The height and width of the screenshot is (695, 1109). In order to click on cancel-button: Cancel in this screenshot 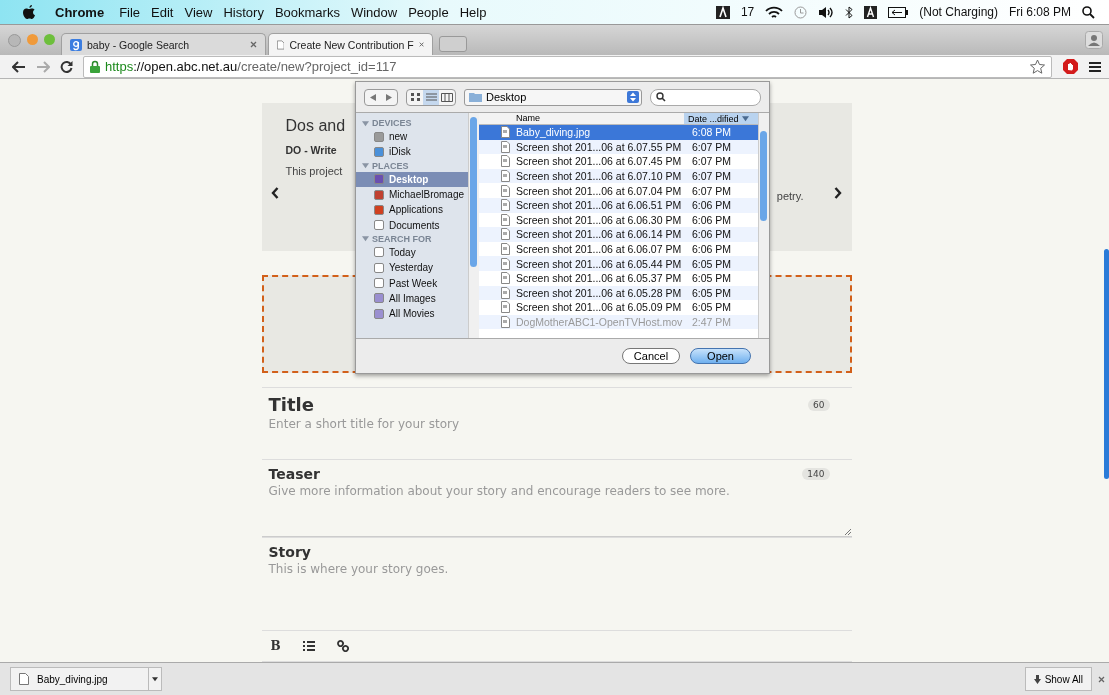, I will do `click(651, 356)`.